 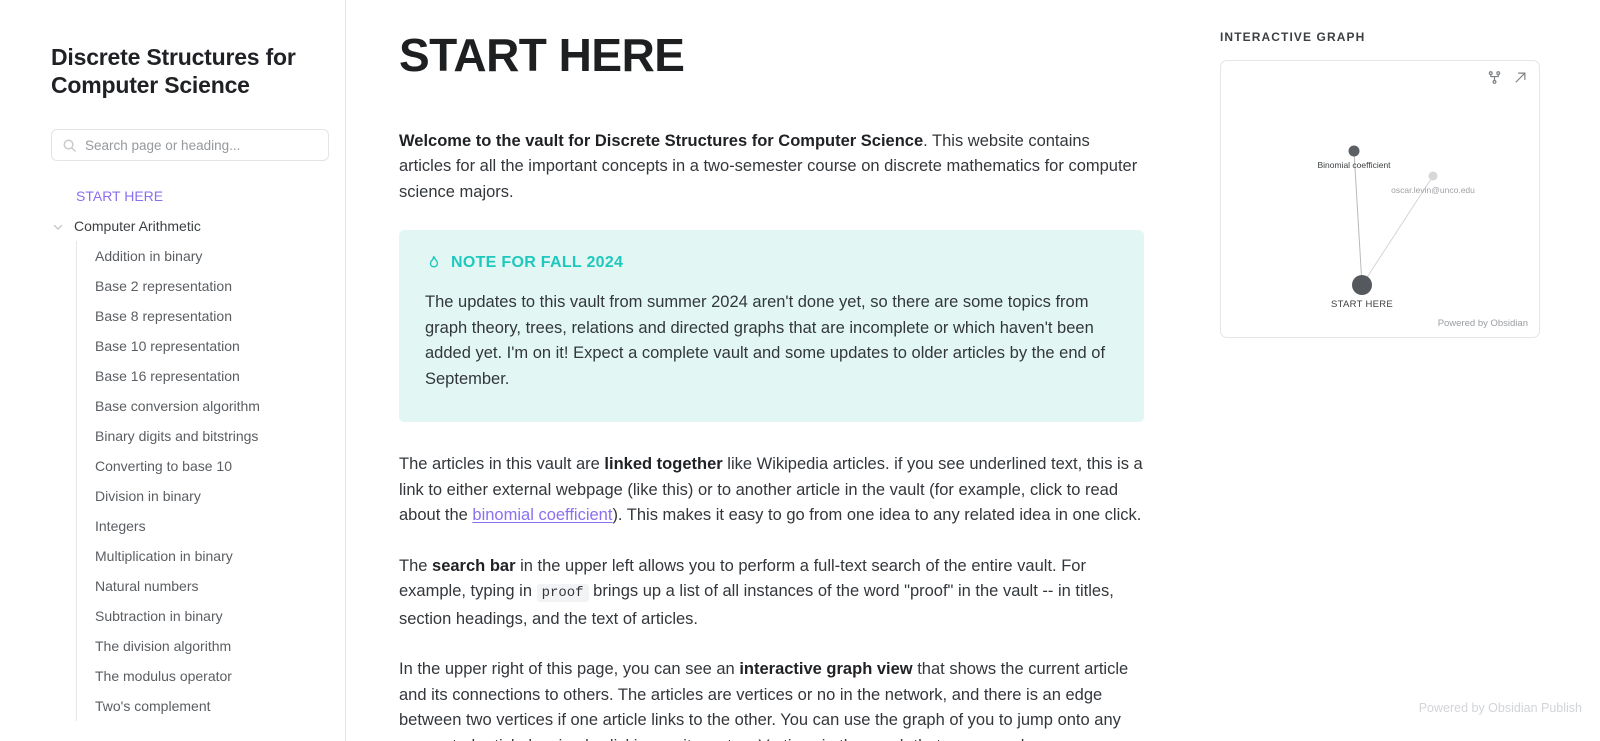 What do you see at coordinates (1433, 190) in the screenshot?
I see `graph-node-label-email: oscar.levin@unco.edu` at bounding box center [1433, 190].